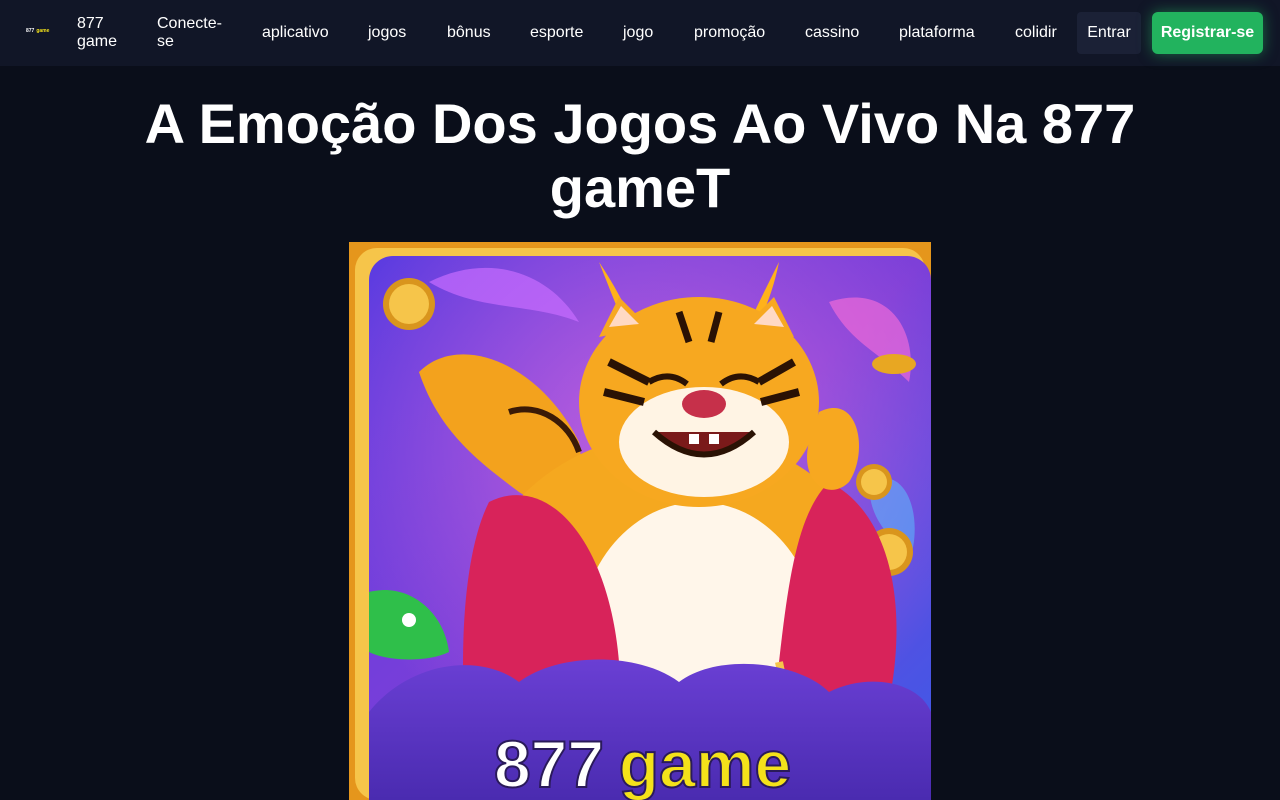 The width and height of the screenshot is (1280, 800). I want to click on nav-link-colidir: colidir, so click(1036, 33).